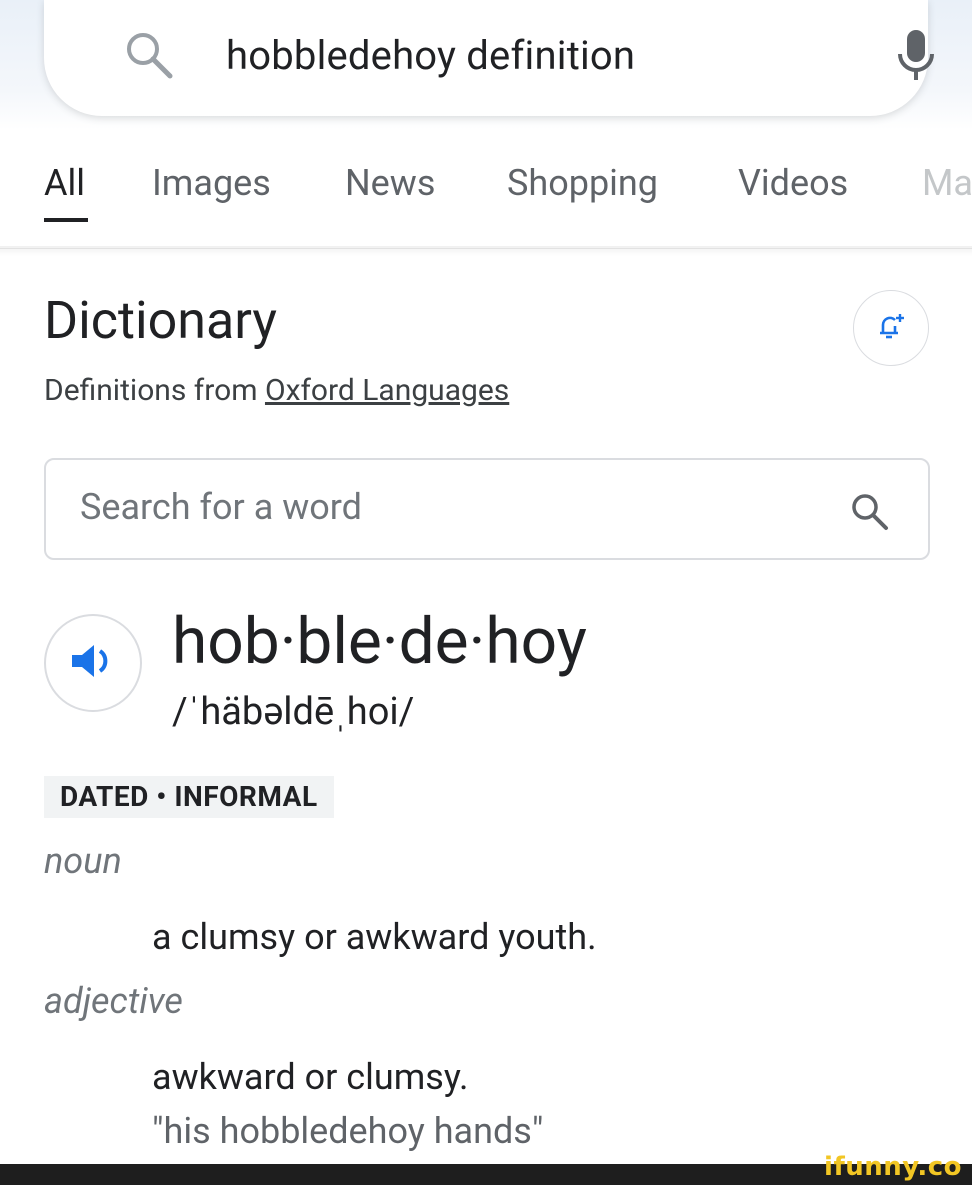 The width and height of the screenshot is (972, 1185). I want to click on definition-adjective: awkward or clumsy., so click(310, 1077).